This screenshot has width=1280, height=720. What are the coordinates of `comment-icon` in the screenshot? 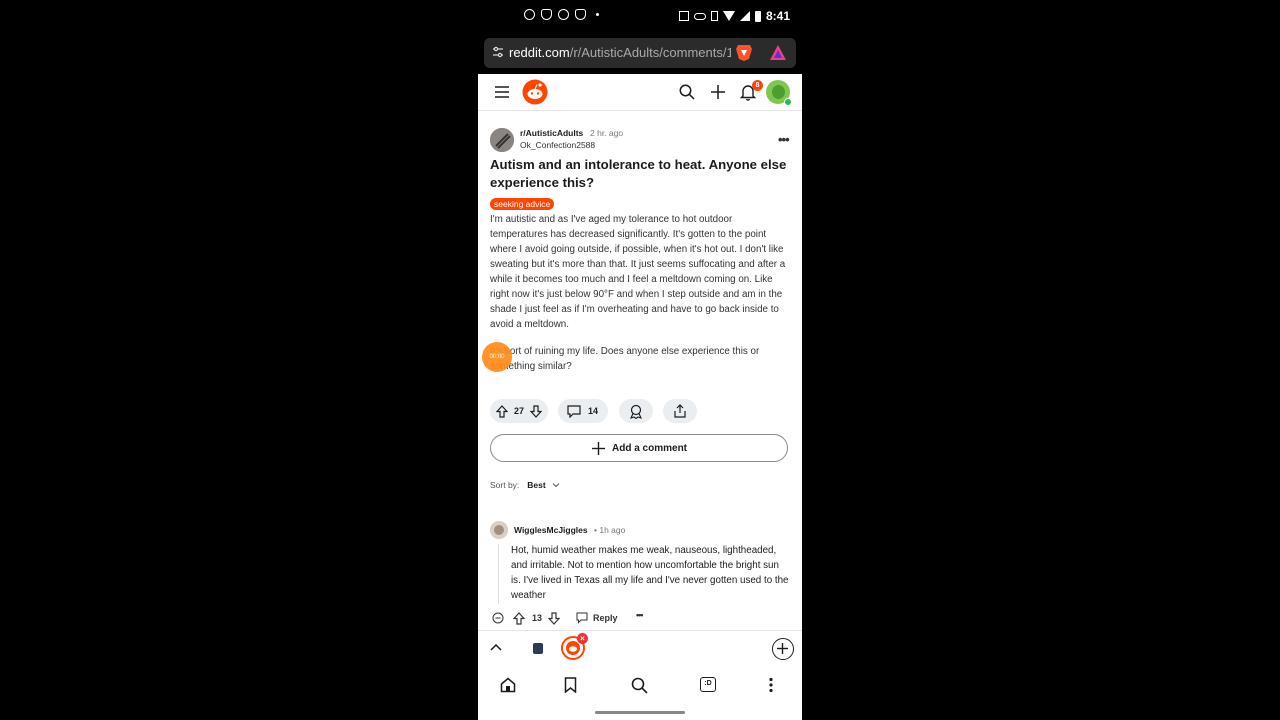 It's located at (574, 411).